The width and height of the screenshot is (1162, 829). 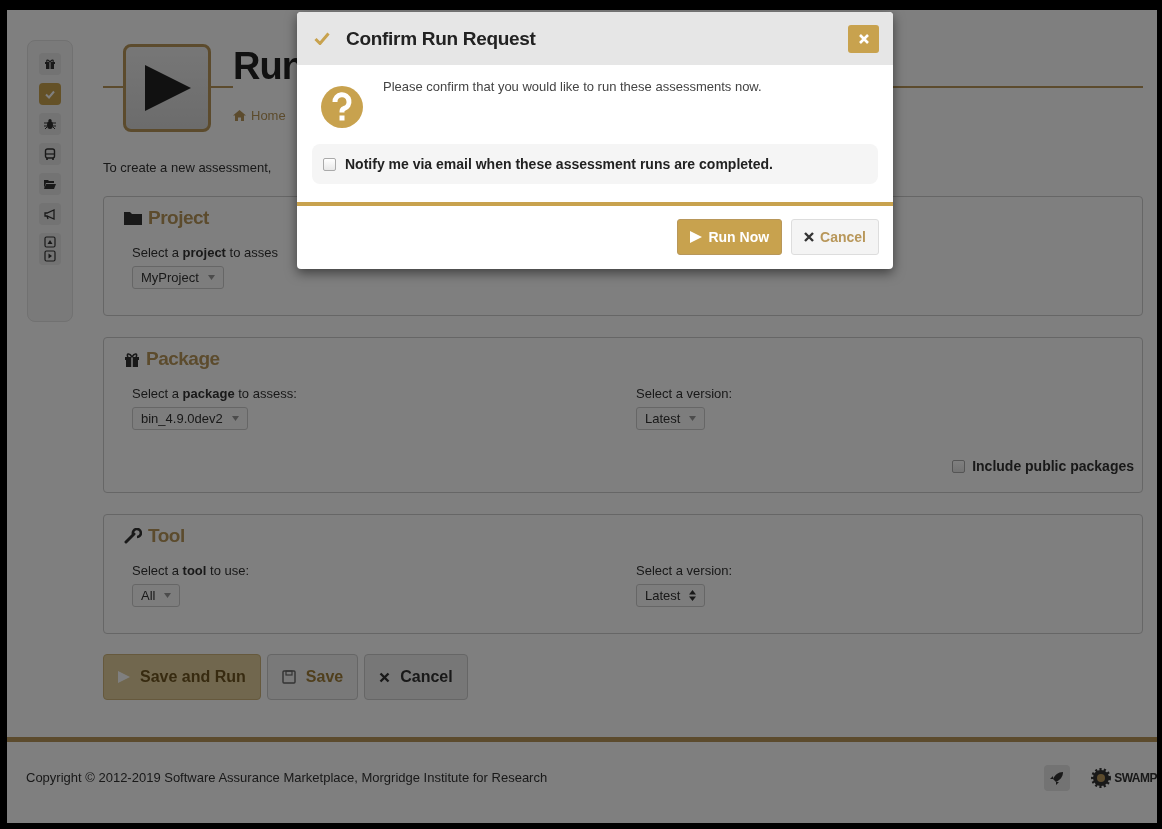 I want to click on rocket-icon, so click(x=1057, y=777).